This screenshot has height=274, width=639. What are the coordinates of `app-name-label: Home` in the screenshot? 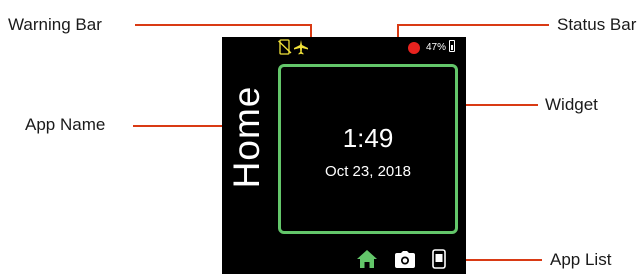 It's located at (246, 137).